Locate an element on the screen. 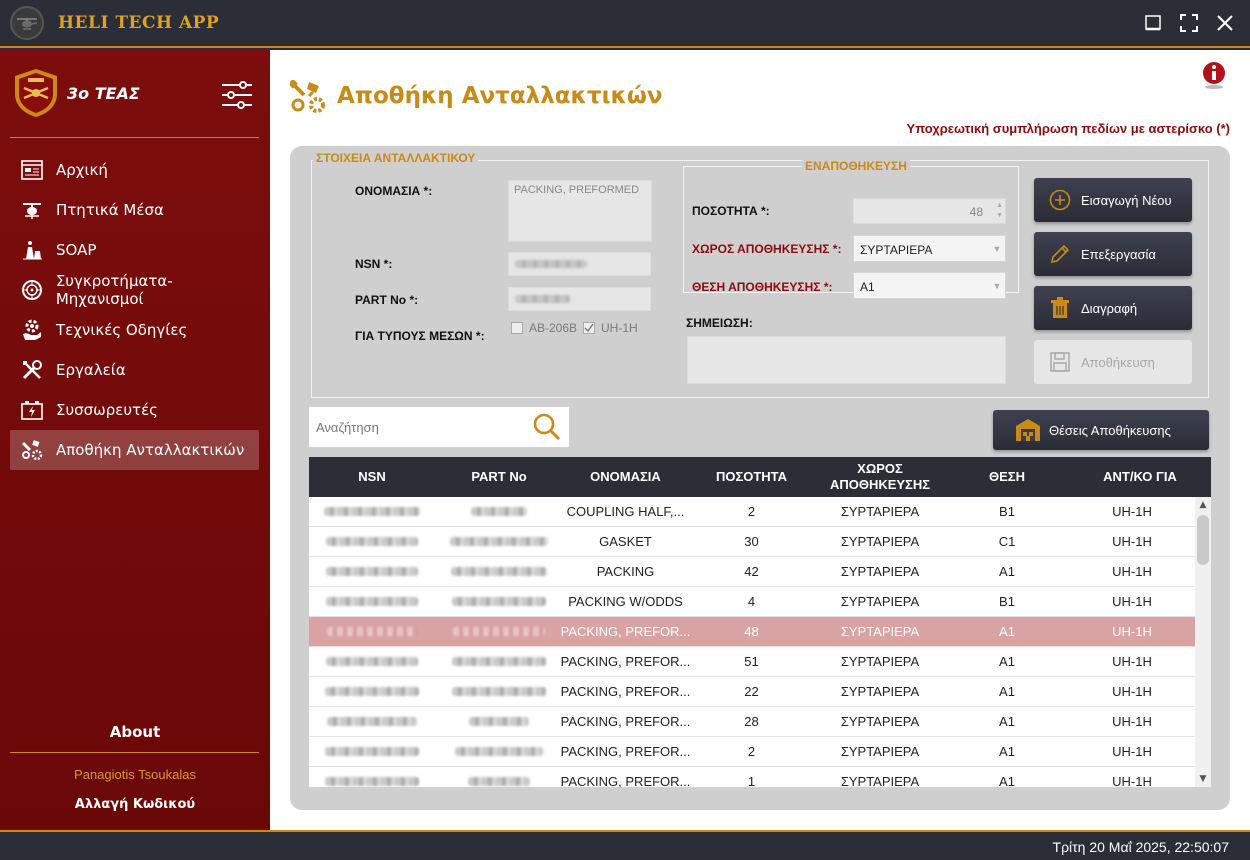  name-field: PACKING, PREFORMED is located at coordinates (580, 211).